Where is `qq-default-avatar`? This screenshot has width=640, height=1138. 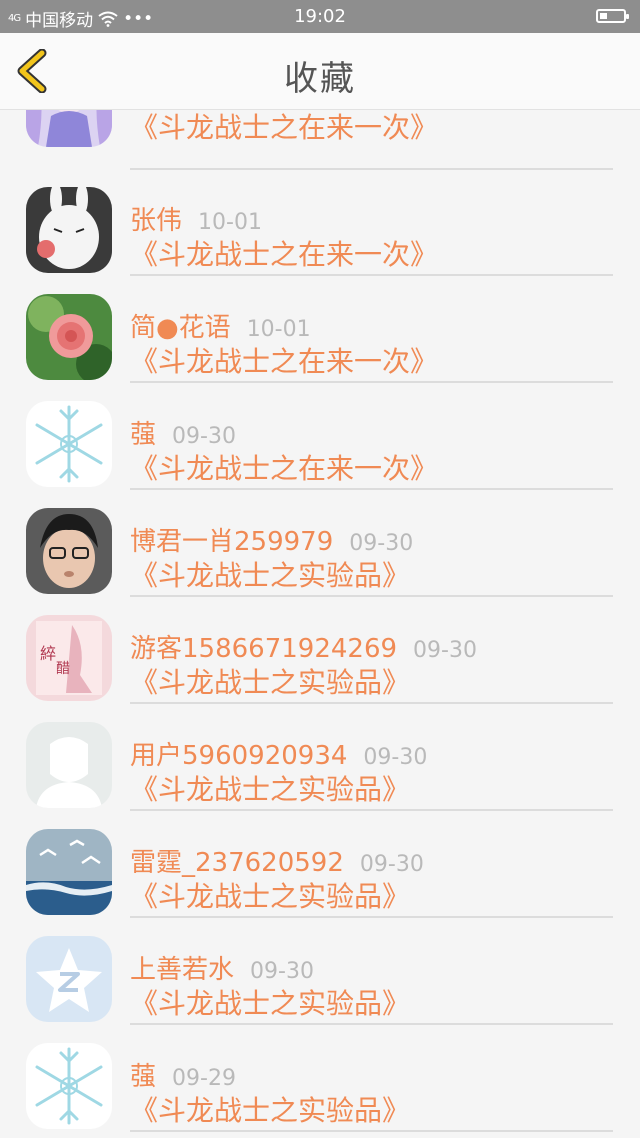 qq-default-avatar is located at coordinates (69, 979).